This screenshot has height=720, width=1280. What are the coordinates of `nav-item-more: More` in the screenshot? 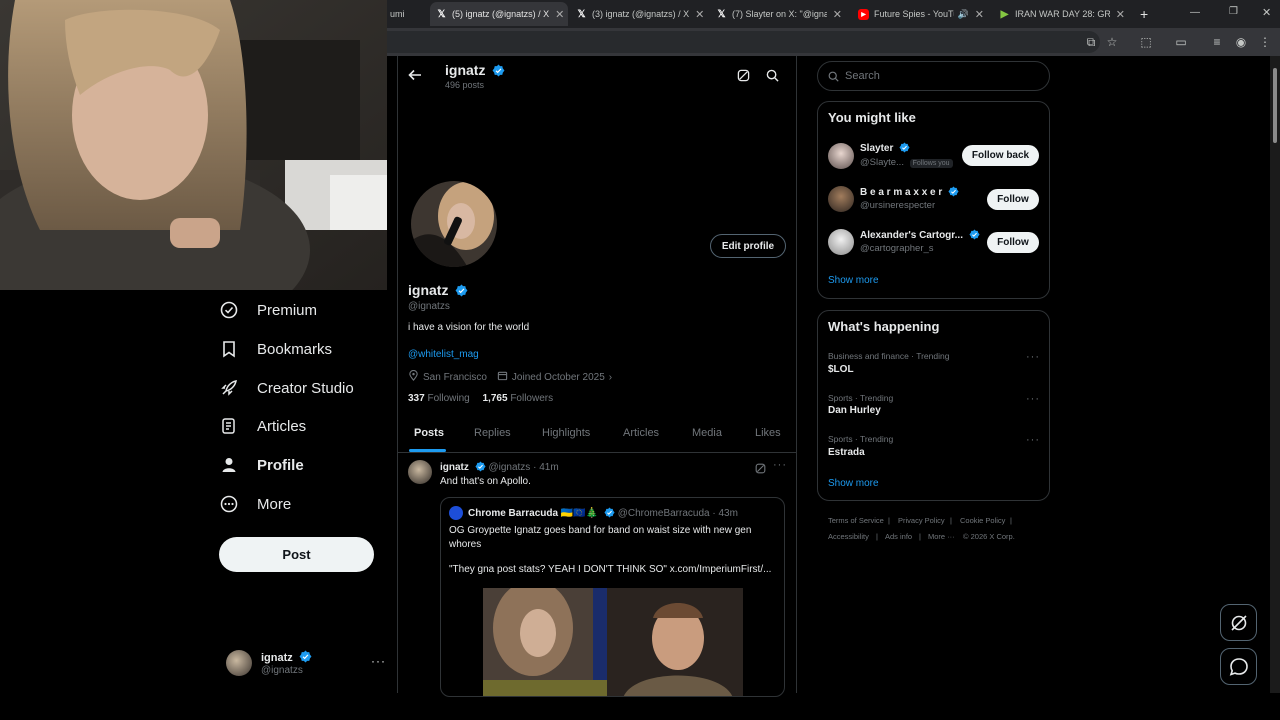 It's located at (255, 504).